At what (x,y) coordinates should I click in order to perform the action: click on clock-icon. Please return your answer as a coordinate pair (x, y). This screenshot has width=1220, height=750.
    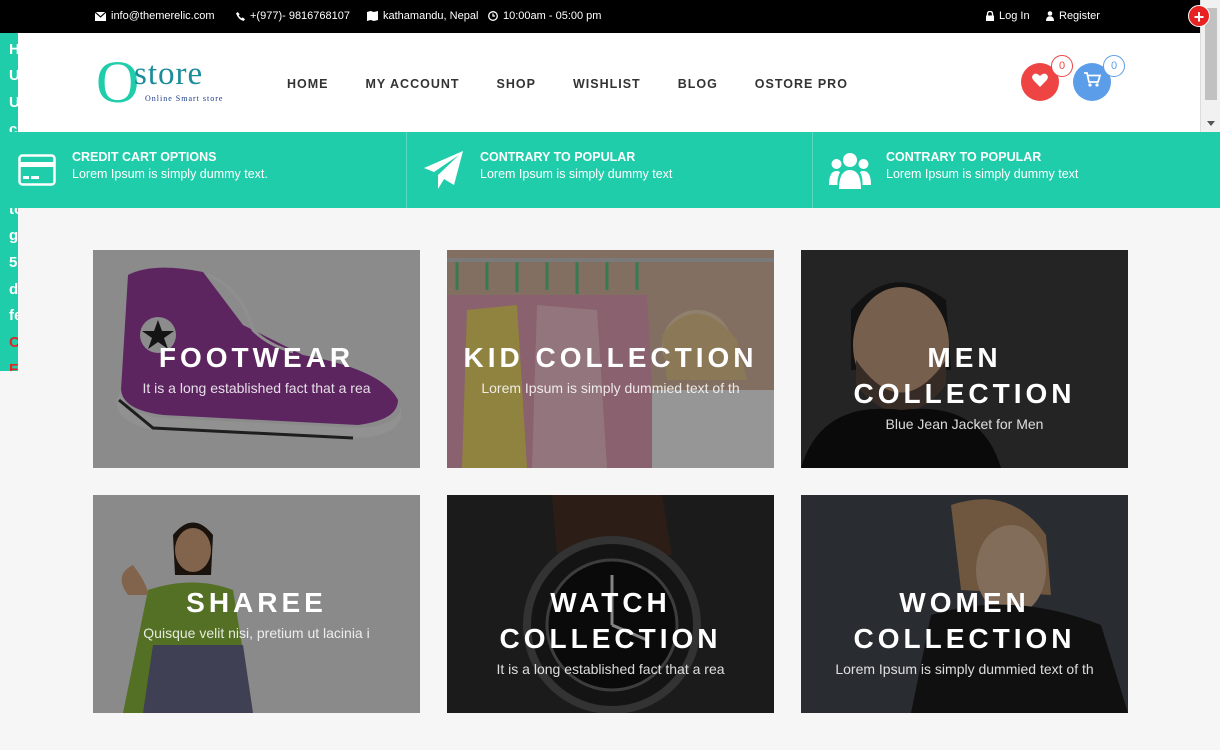
    Looking at the image, I should click on (493, 16).